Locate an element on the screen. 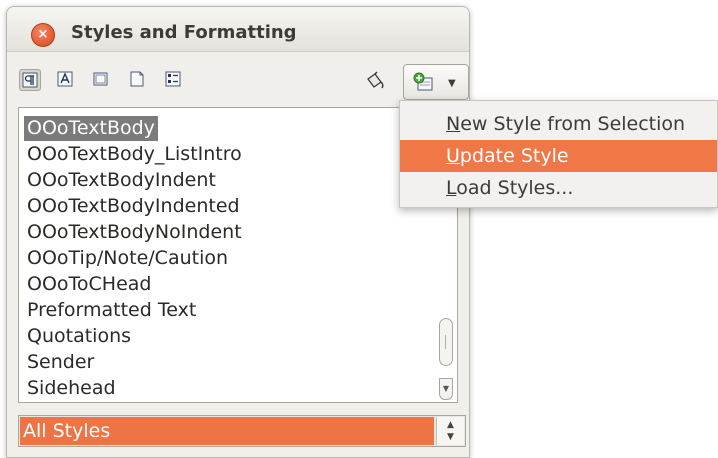  list-styles-icon is located at coordinates (173, 79).